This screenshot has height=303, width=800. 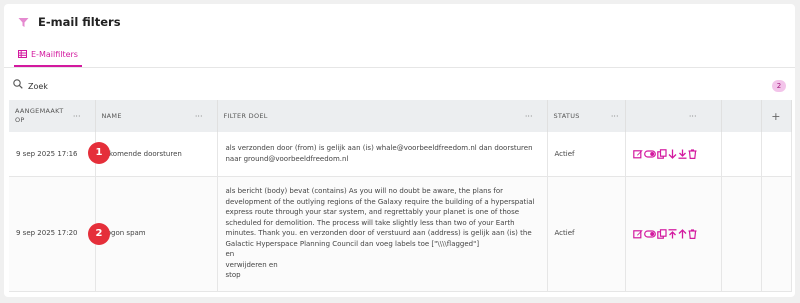 I want to click on row-marker-badge: 1, so click(x=99, y=153).